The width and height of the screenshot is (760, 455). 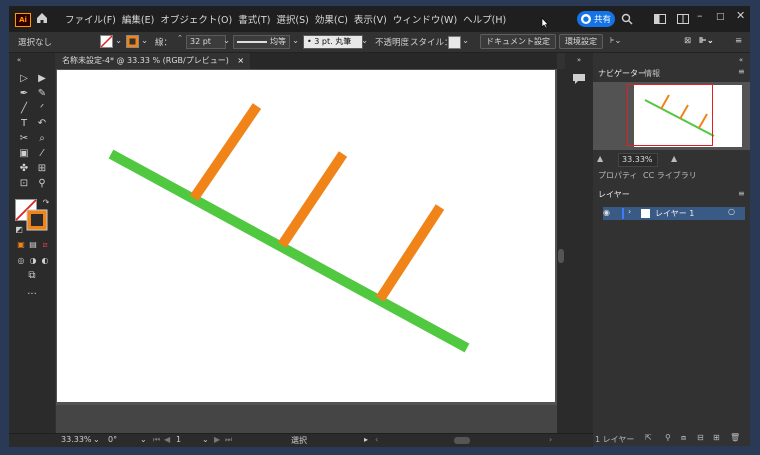 What do you see at coordinates (24, 94) in the screenshot?
I see `pen-tool-icon: ✒` at bounding box center [24, 94].